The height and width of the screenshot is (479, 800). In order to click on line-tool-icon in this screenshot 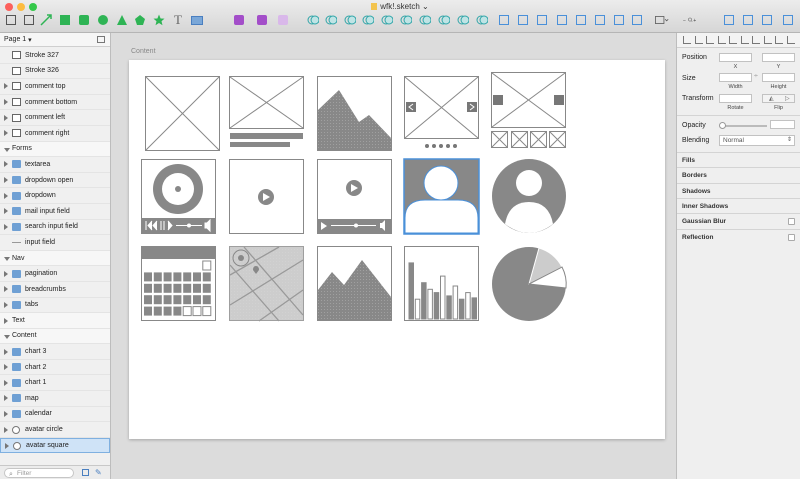, I will do `click(46, 20)`.